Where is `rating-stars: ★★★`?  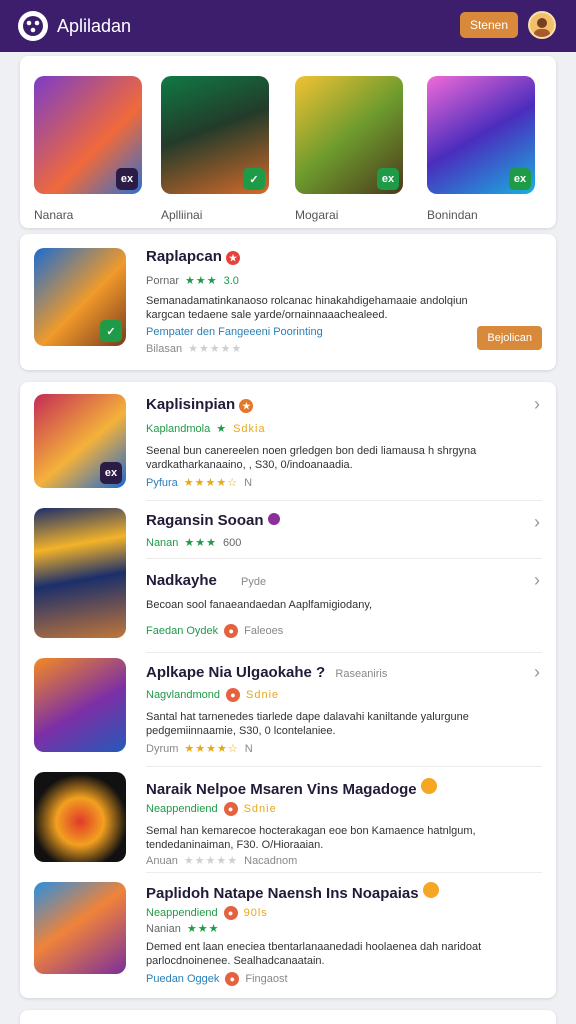
rating-stars: ★★★ is located at coordinates (201, 281).